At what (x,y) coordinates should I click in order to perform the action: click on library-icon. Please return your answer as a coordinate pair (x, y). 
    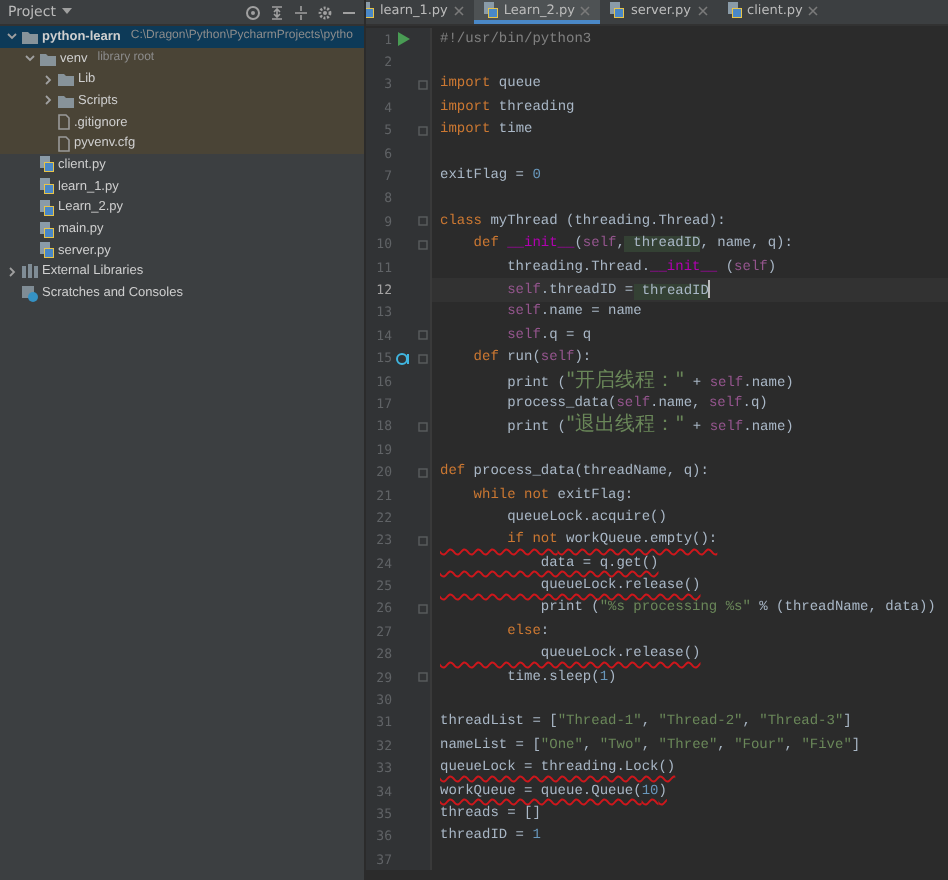
    Looking at the image, I should click on (30, 271).